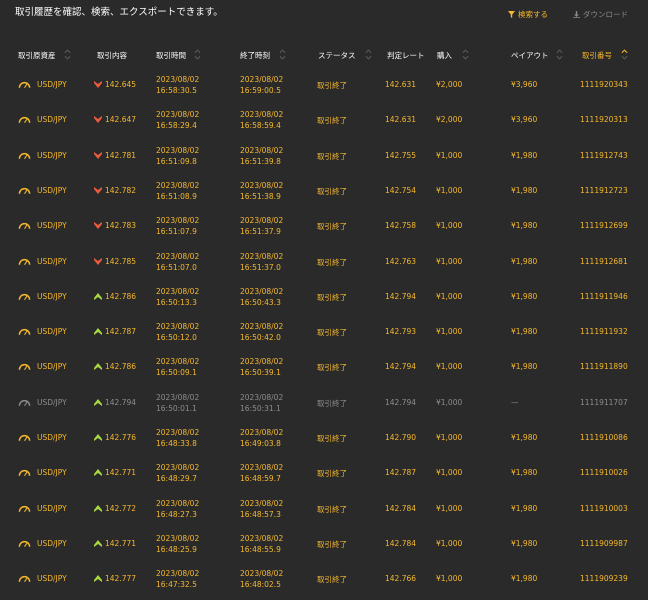 This screenshot has height=600, width=648. I want to click on payout-amount: —, so click(515, 402).